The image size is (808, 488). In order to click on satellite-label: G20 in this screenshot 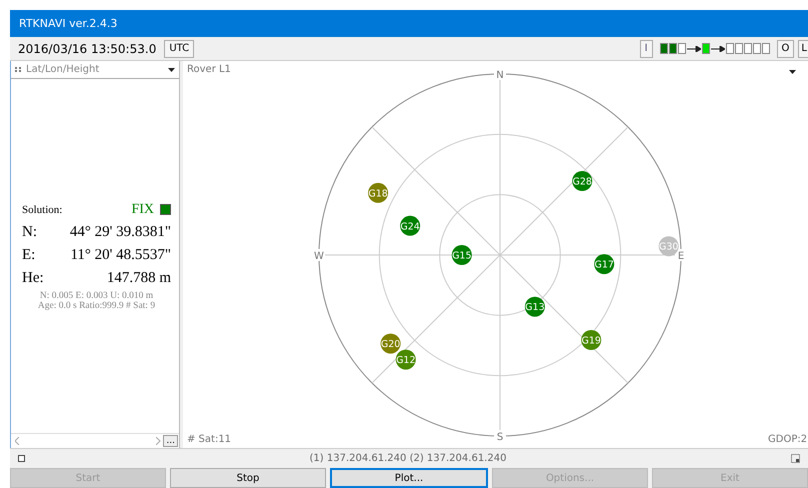, I will do `click(390, 344)`.